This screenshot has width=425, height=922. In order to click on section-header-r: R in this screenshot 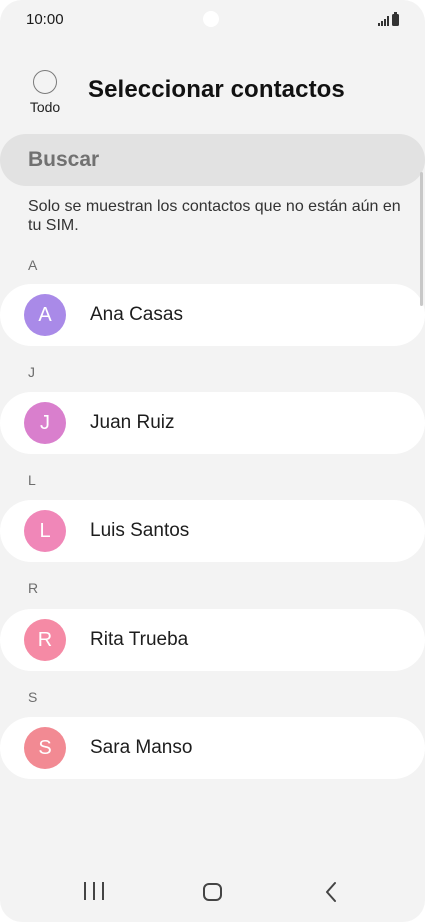, I will do `click(33, 588)`.